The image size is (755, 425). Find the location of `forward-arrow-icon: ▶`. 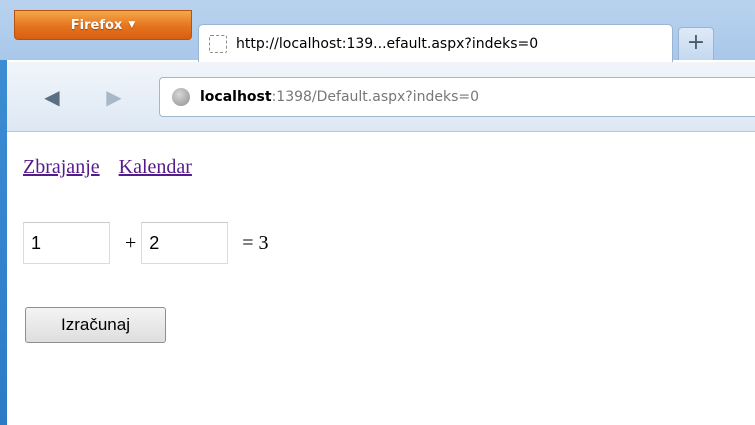

forward-arrow-icon: ▶ is located at coordinates (114, 97).